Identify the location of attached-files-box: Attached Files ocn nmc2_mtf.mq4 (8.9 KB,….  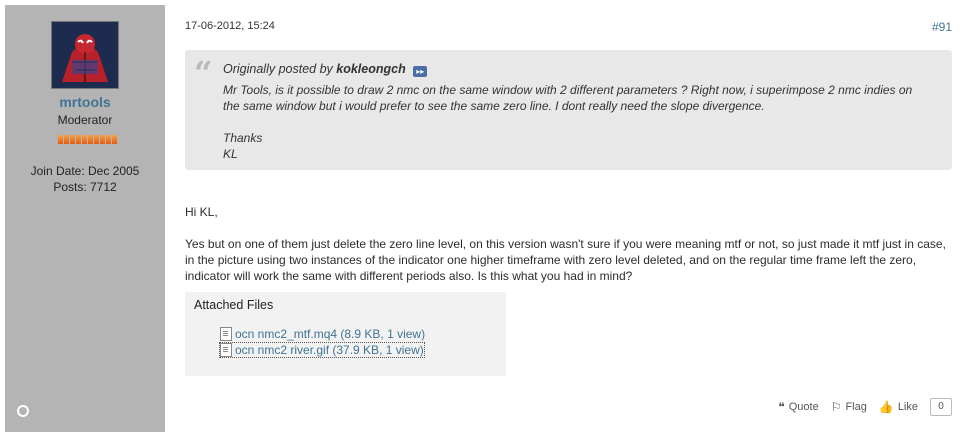
(345, 334).